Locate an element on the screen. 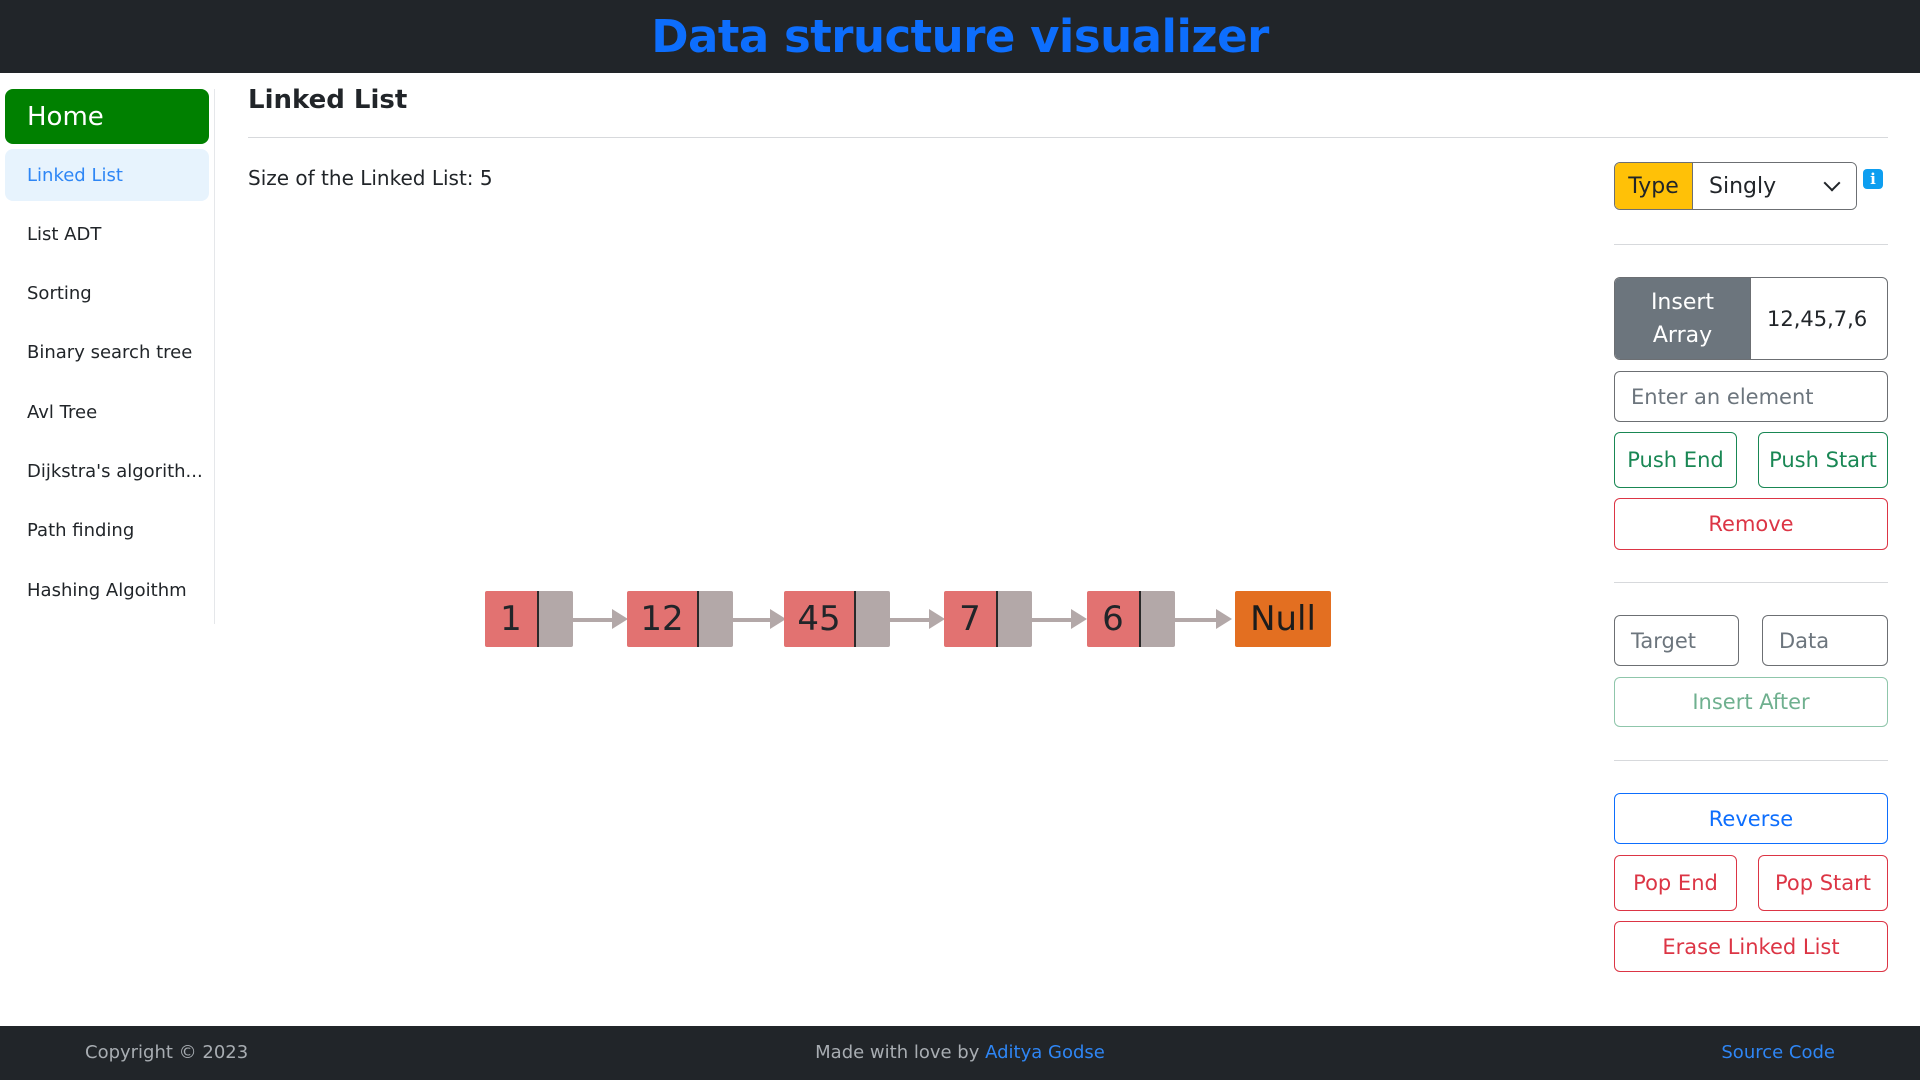  type-select: Singly is located at coordinates (1774, 186).